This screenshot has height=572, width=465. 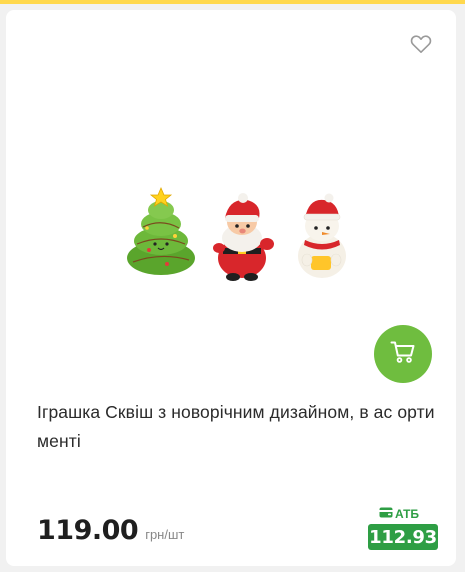 I want to click on promo-label-text: АТБ, so click(x=407, y=514).